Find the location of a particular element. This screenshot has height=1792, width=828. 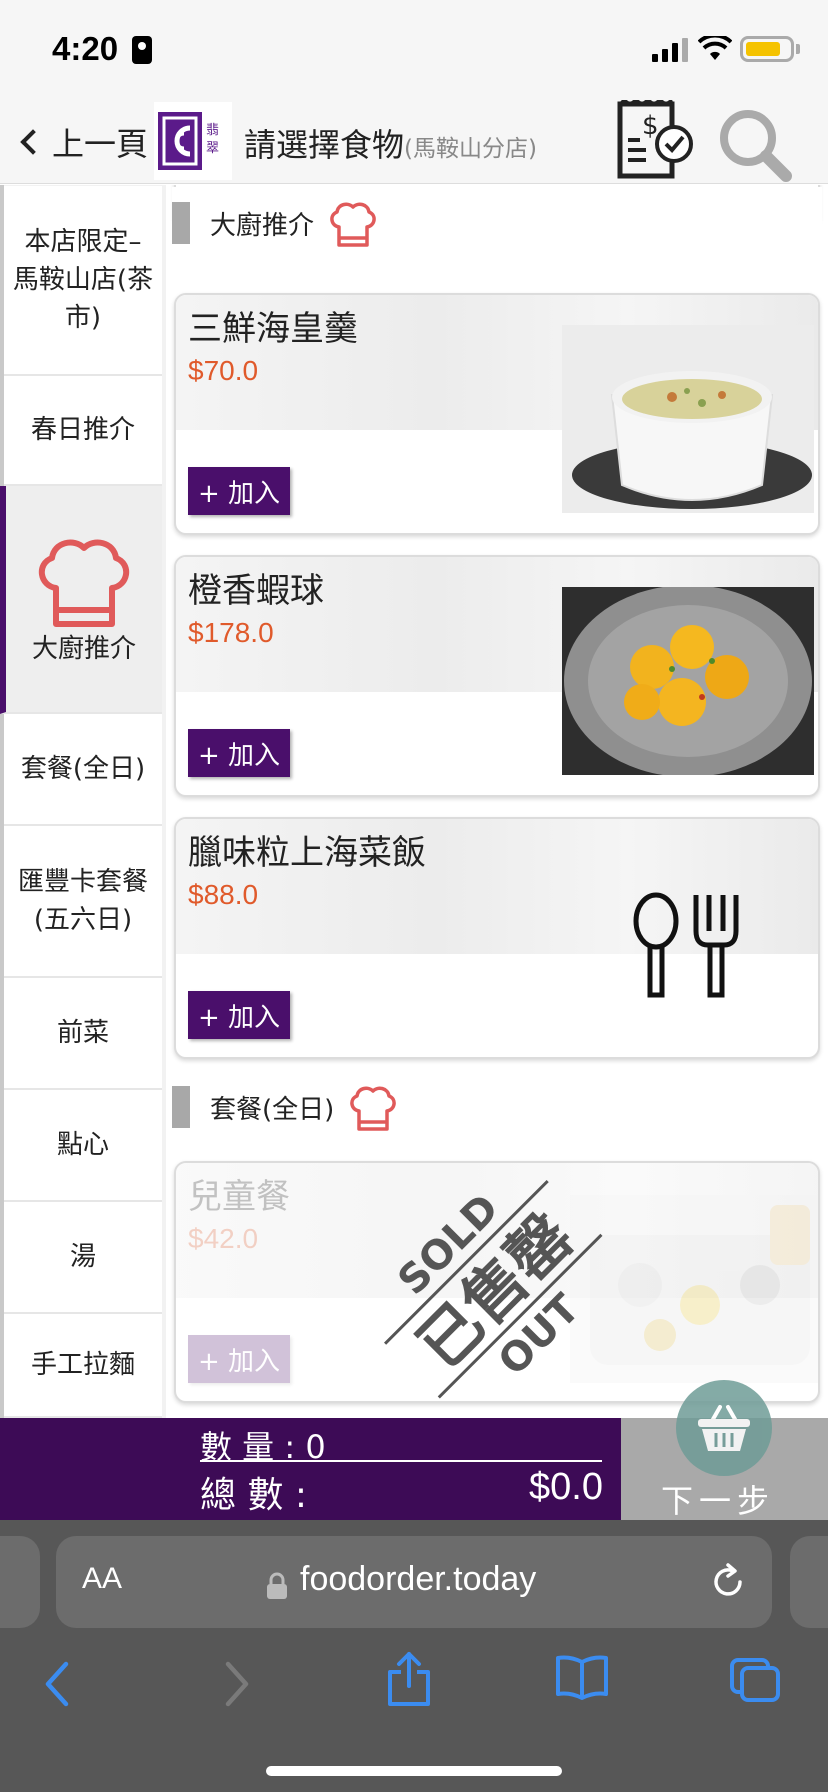

portrait-lock-icon is located at coordinates (142, 50).